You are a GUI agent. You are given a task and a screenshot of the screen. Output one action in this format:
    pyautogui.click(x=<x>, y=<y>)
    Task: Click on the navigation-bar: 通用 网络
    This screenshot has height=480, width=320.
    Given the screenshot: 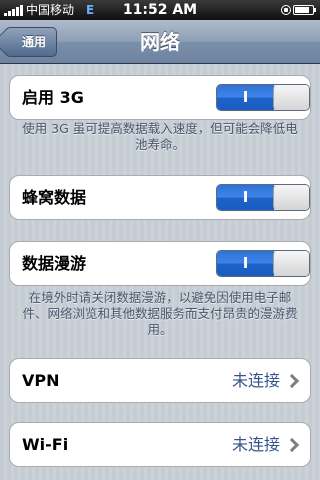 What is the action you would take?
    pyautogui.click(x=160, y=42)
    